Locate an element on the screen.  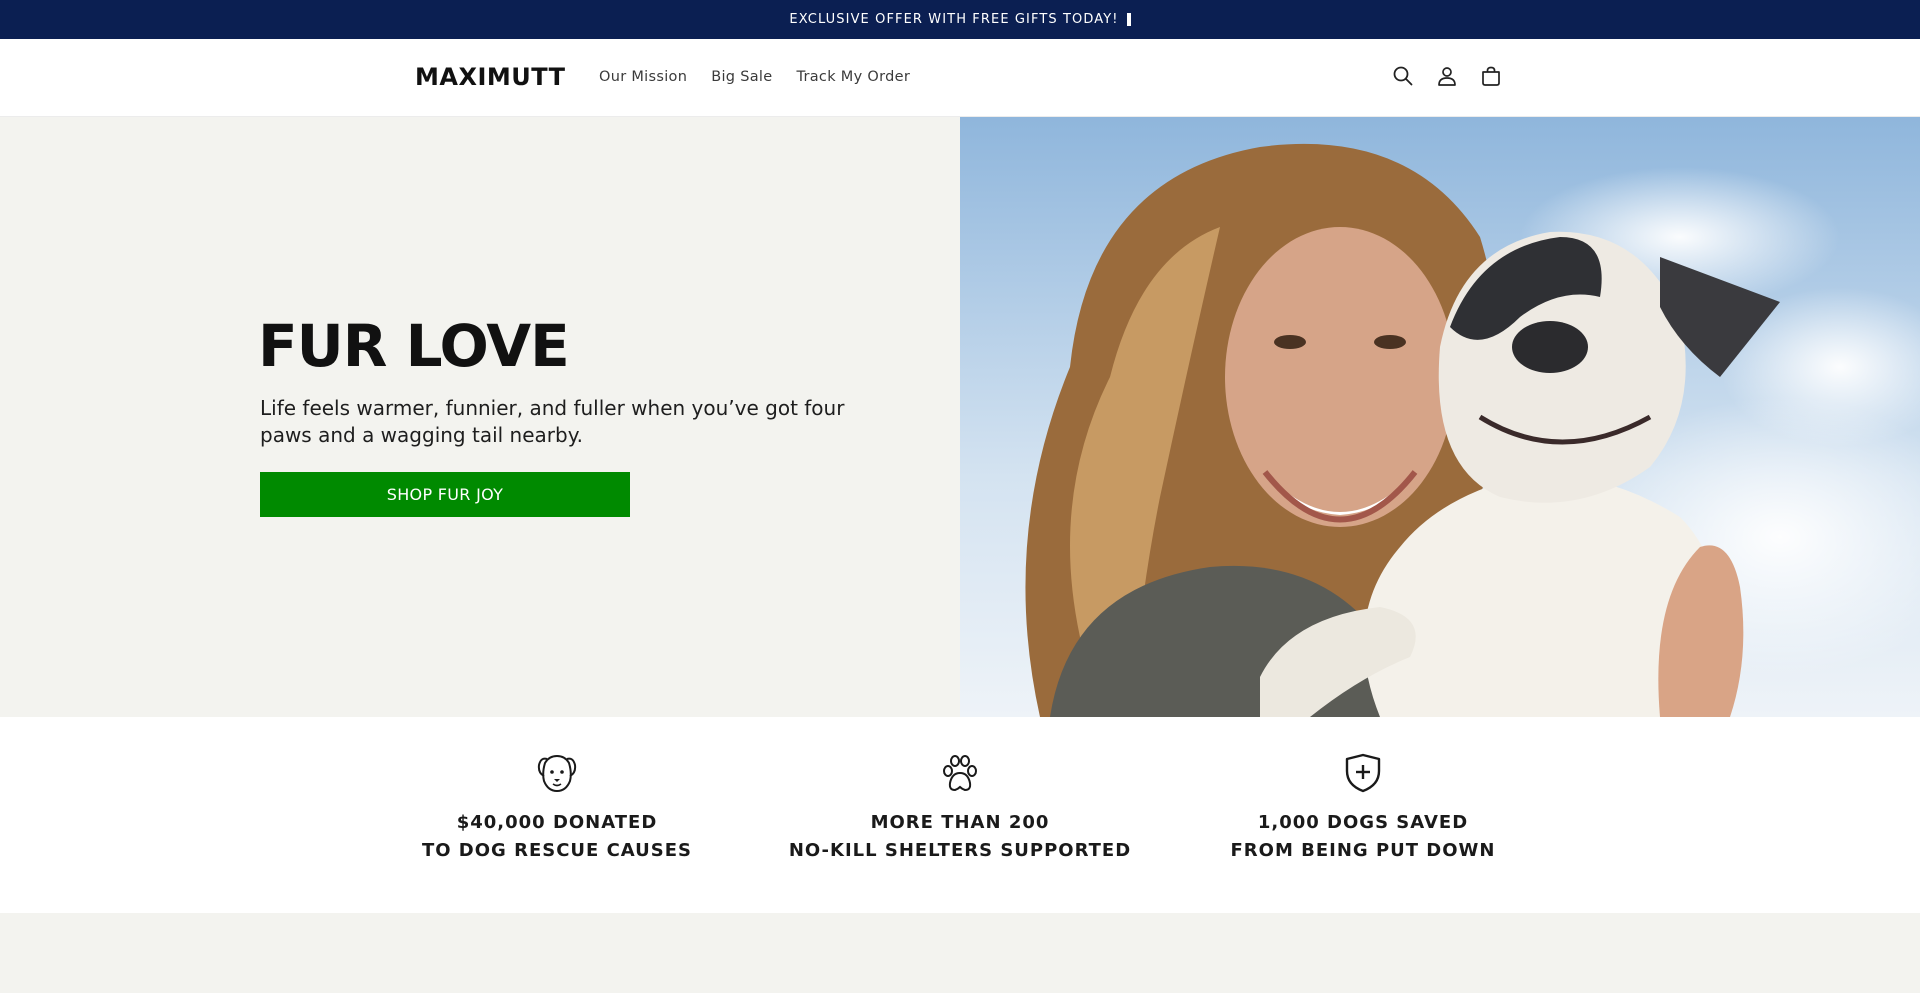
stat-saved: 1,000 DOGS SAVED FROM BEING PUT DOWN is located at coordinates (1363, 808).